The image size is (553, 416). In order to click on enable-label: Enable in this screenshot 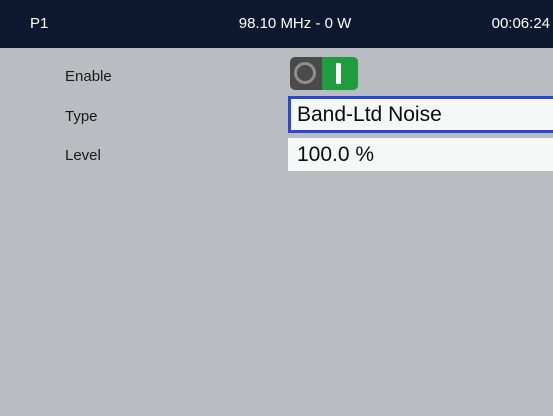, I will do `click(88, 76)`.